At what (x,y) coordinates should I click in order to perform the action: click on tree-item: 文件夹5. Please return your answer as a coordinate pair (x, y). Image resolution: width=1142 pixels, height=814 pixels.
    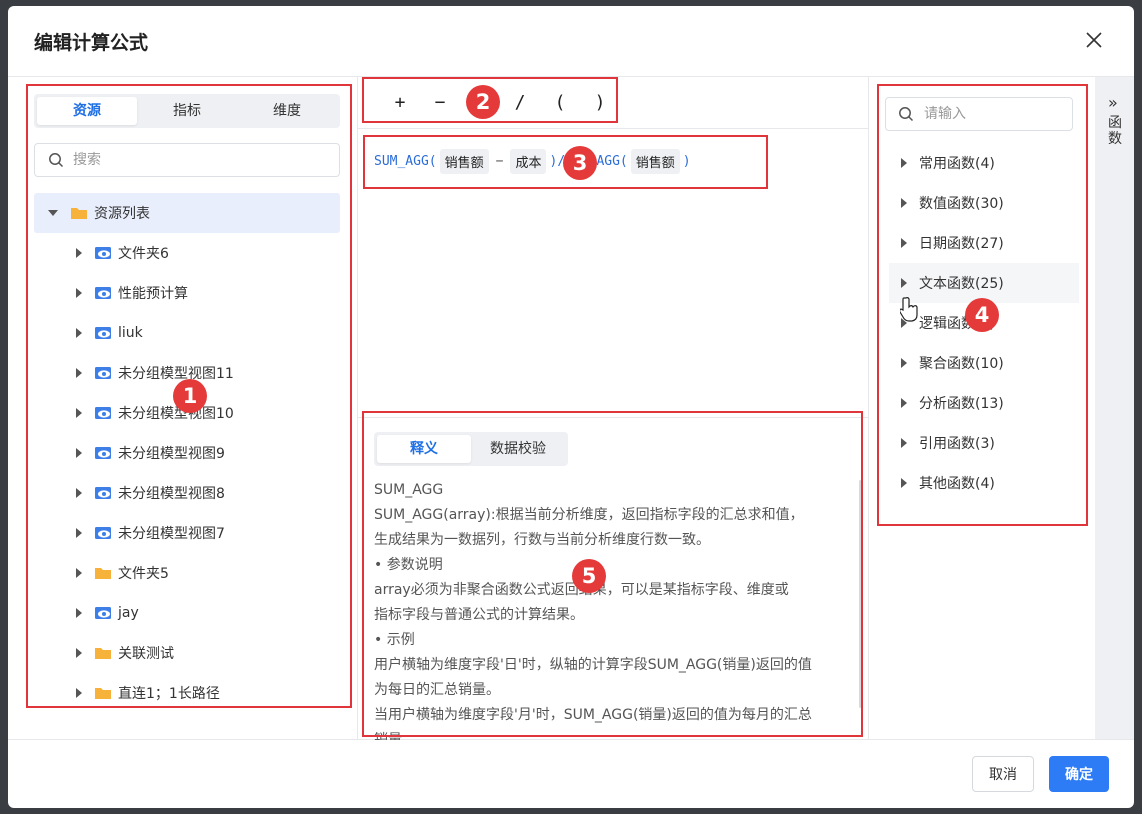
    Looking at the image, I should click on (187, 573).